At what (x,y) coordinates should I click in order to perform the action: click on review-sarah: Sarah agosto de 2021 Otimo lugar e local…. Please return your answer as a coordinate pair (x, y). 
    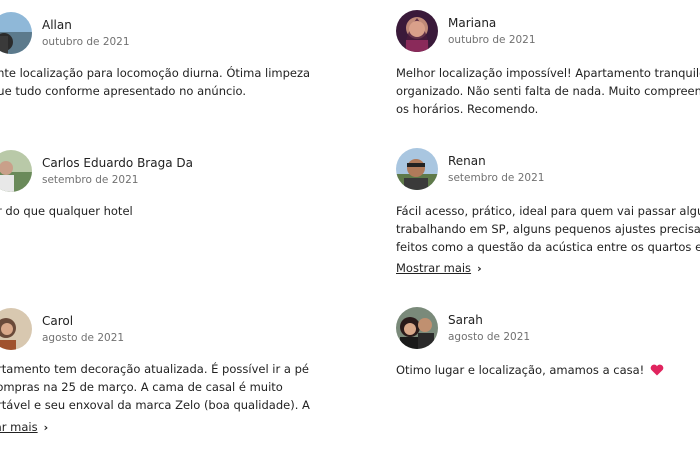
    Looking at the image, I should click on (548, 347).